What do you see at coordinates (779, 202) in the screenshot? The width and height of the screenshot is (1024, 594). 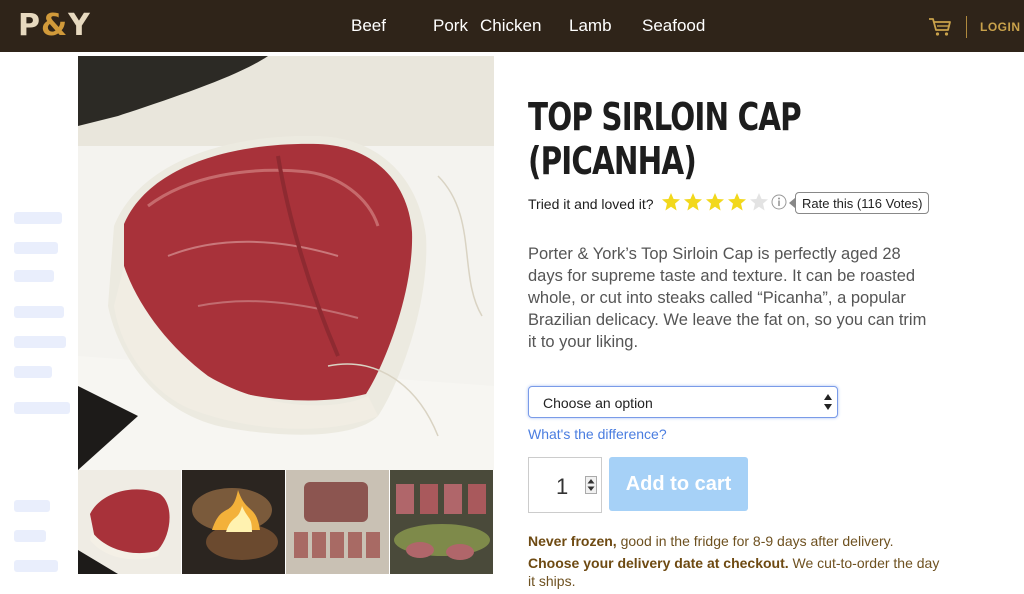 I see `info-icon` at bounding box center [779, 202].